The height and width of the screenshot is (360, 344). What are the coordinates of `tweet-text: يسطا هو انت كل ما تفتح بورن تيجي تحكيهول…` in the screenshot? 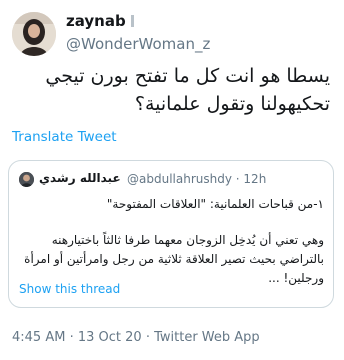 It's located at (187, 90).